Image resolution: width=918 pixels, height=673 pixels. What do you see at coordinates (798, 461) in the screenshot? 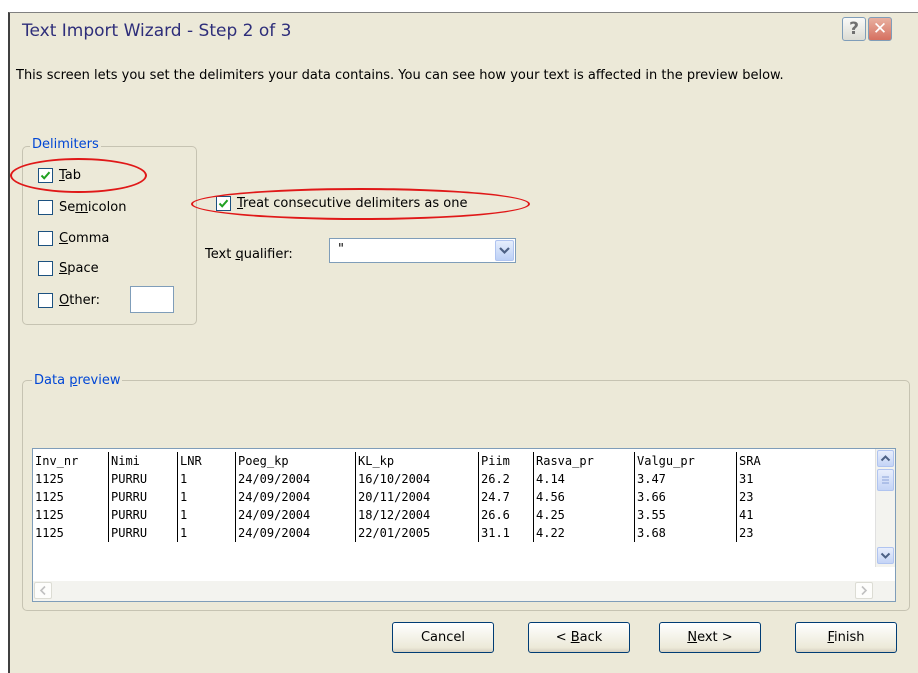
I see `preview-header-cell: SRA` at bounding box center [798, 461].